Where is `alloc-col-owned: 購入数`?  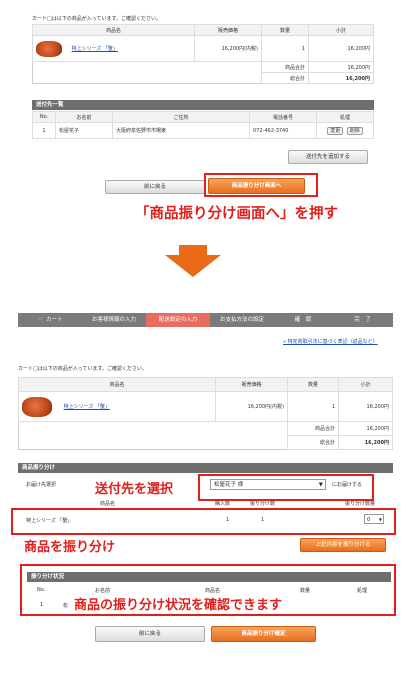 alloc-col-owned: 購入数 is located at coordinates (223, 504).